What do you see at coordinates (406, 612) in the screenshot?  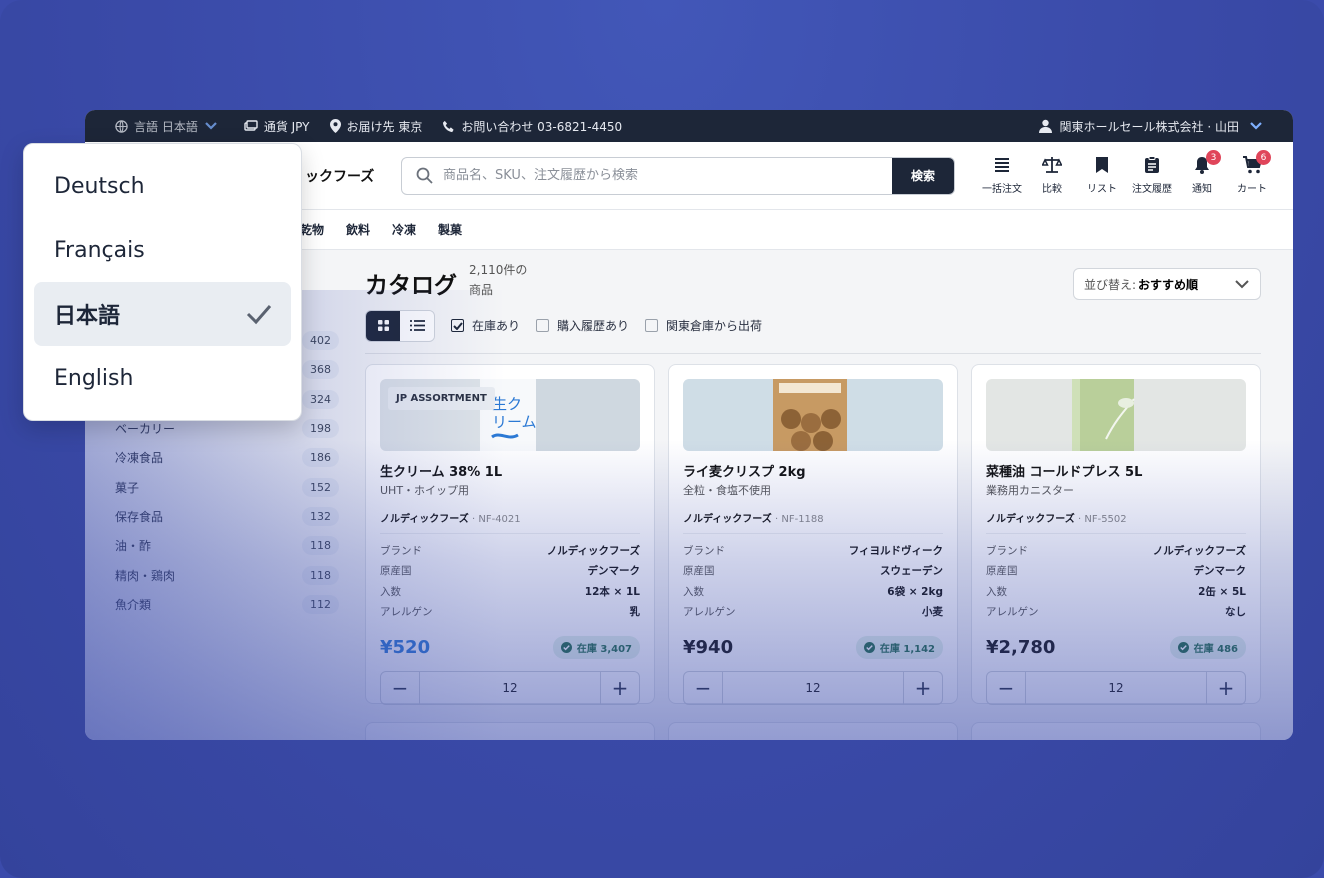 I see `spec-key: アレルゲン` at bounding box center [406, 612].